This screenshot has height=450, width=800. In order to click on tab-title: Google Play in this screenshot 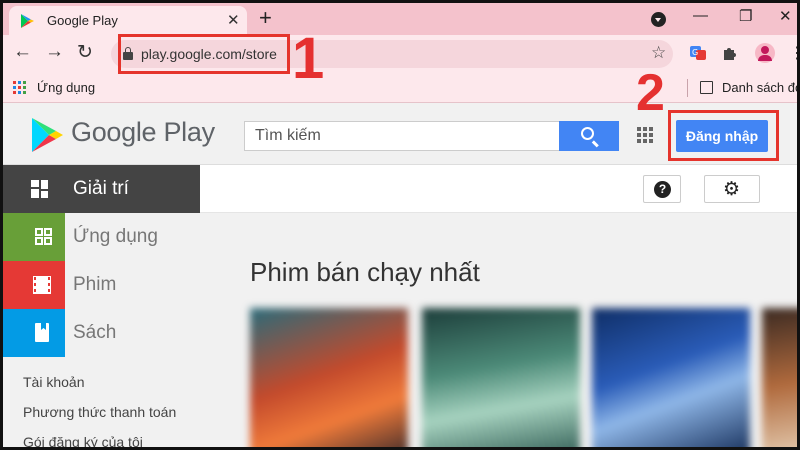, I will do `click(82, 20)`.